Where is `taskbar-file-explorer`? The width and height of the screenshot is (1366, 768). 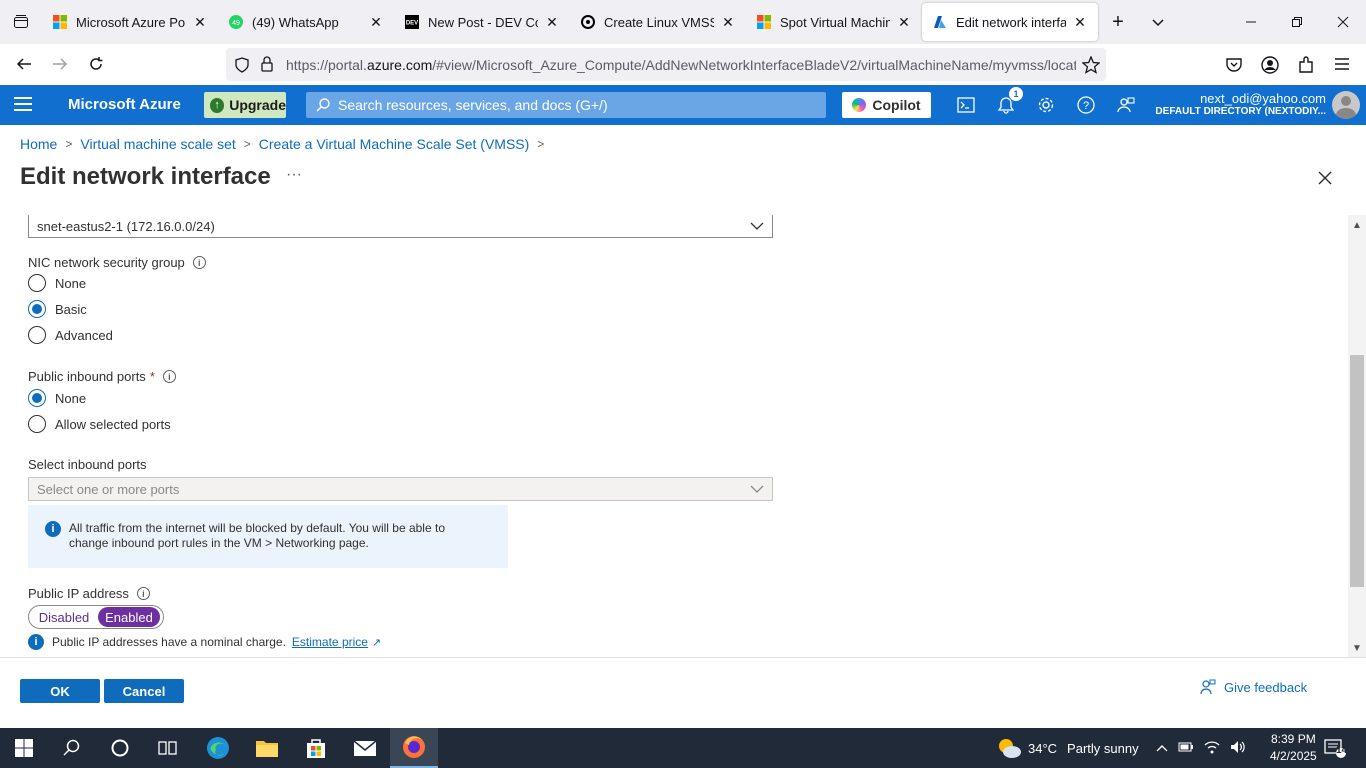 taskbar-file-explorer is located at coordinates (267, 748).